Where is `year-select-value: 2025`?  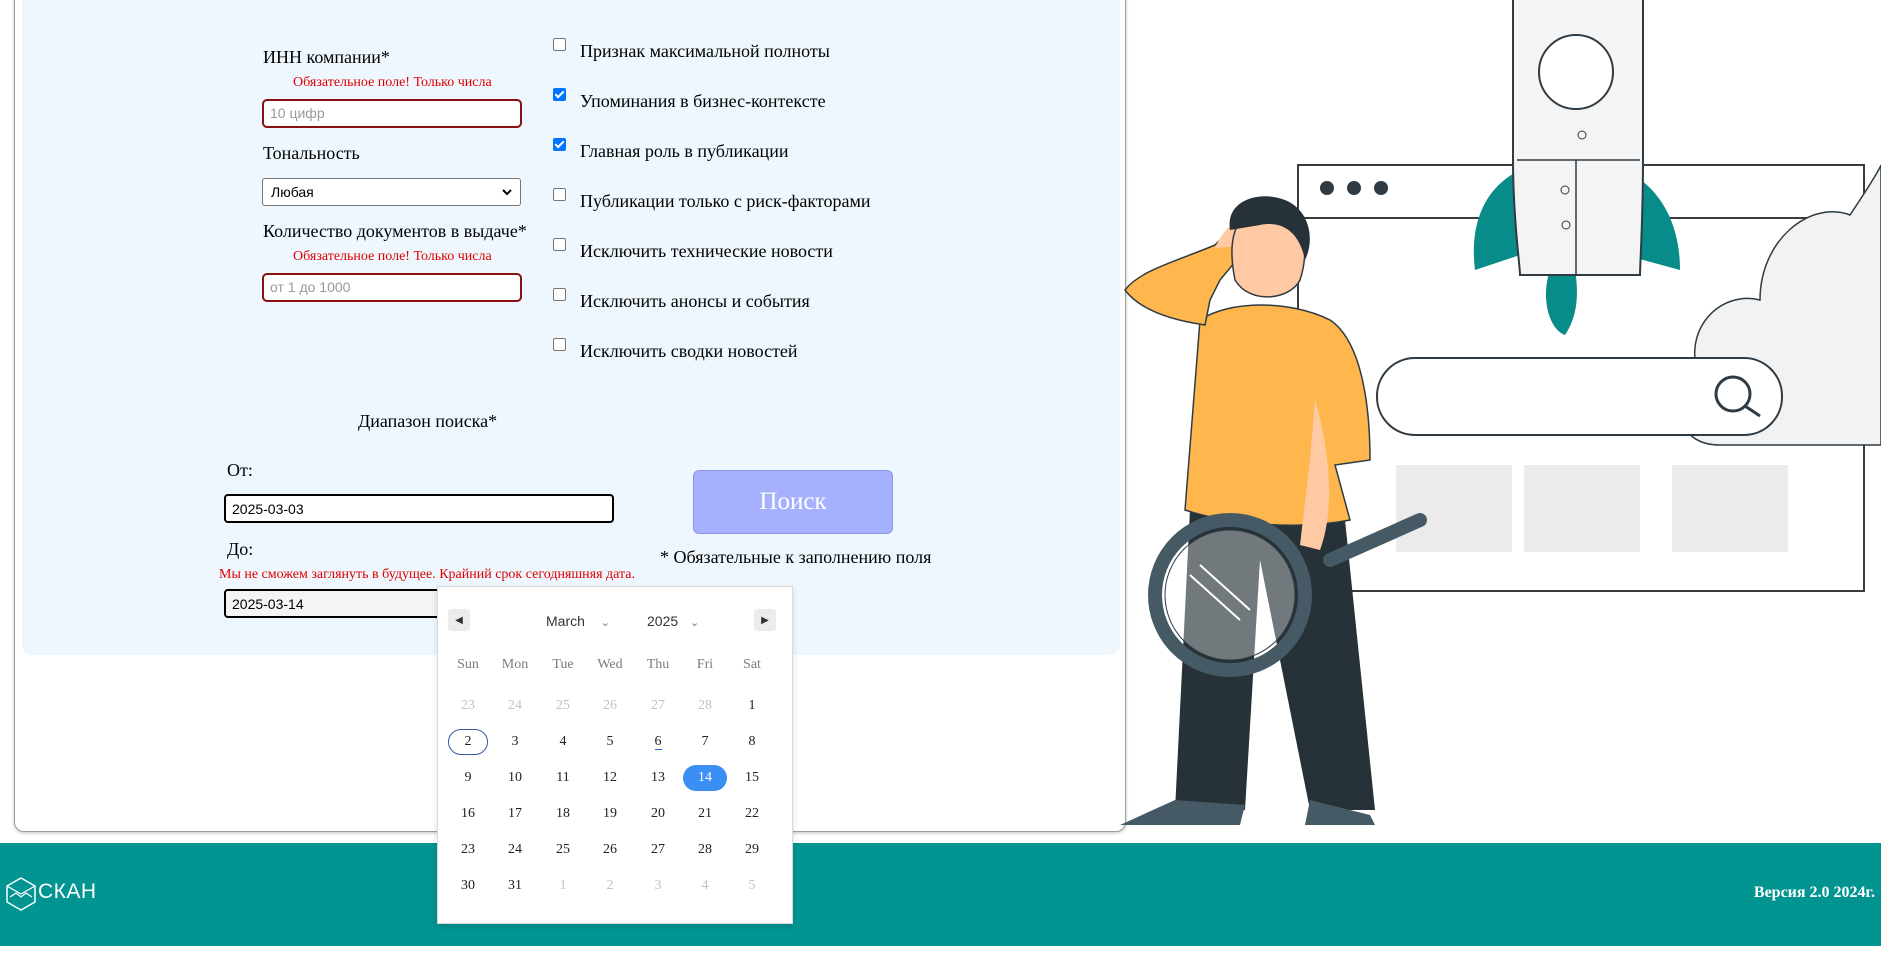 year-select-value: 2025 is located at coordinates (663, 621).